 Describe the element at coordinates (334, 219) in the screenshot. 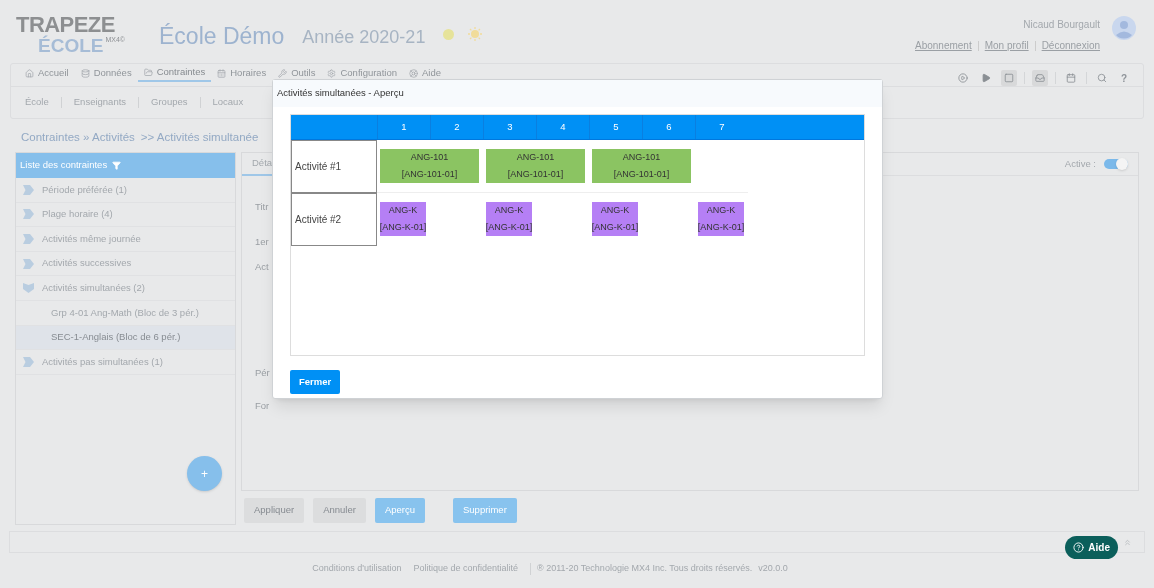

I see `row-label: Activité #2` at that location.